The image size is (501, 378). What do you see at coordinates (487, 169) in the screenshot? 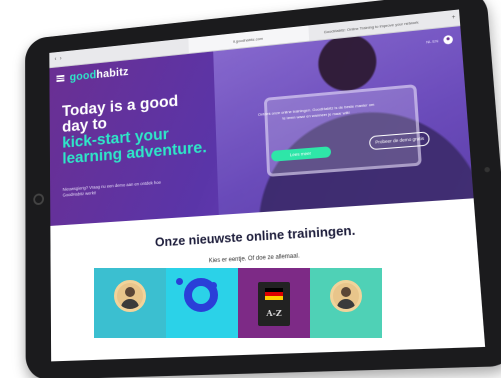
I see `camera-lens` at bounding box center [487, 169].